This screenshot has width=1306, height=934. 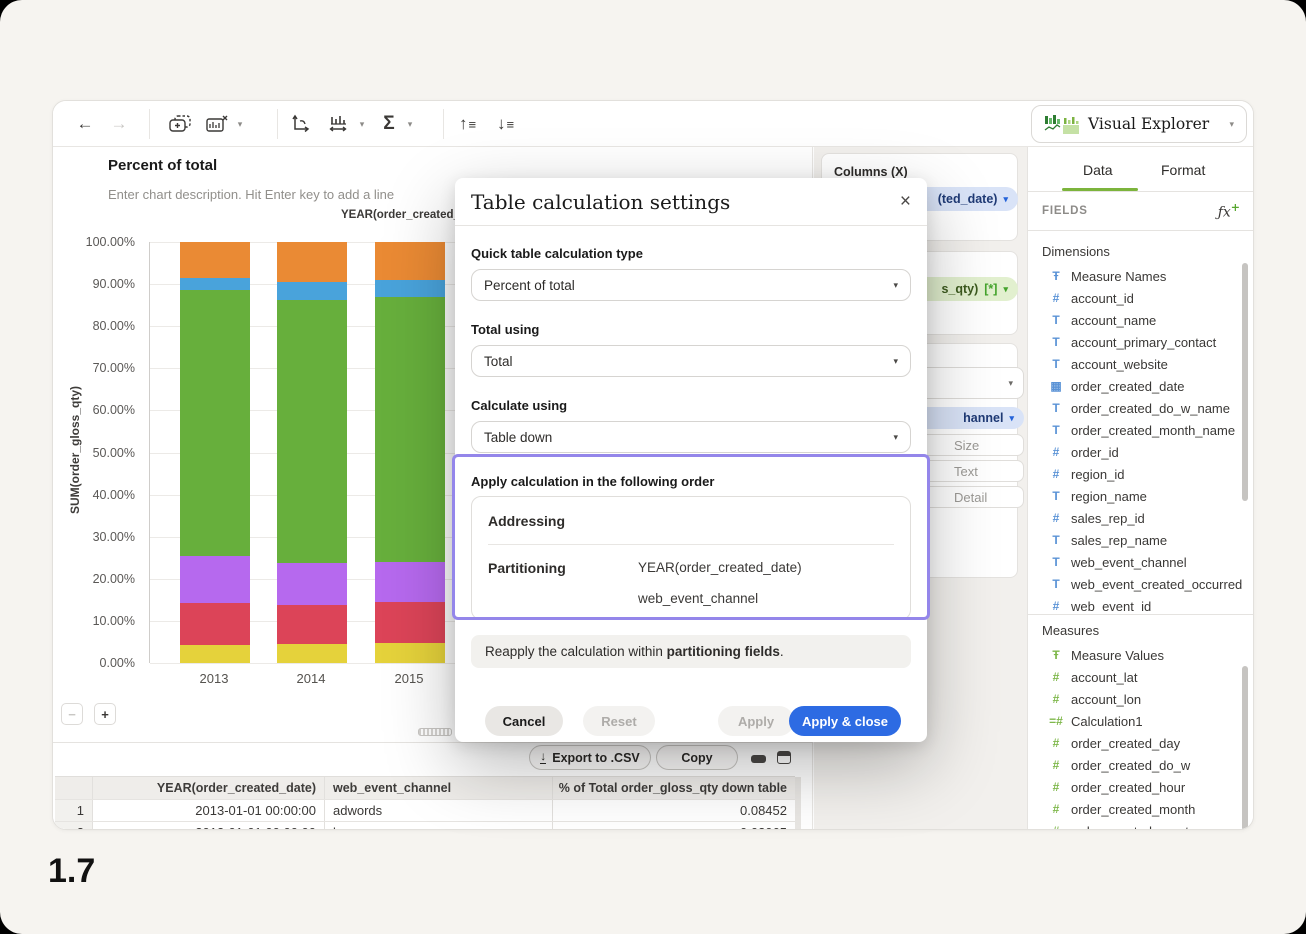 What do you see at coordinates (1065, 211) in the screenshot?
I see `fields-header: FIELDS` at bounding box center [1065, 211].